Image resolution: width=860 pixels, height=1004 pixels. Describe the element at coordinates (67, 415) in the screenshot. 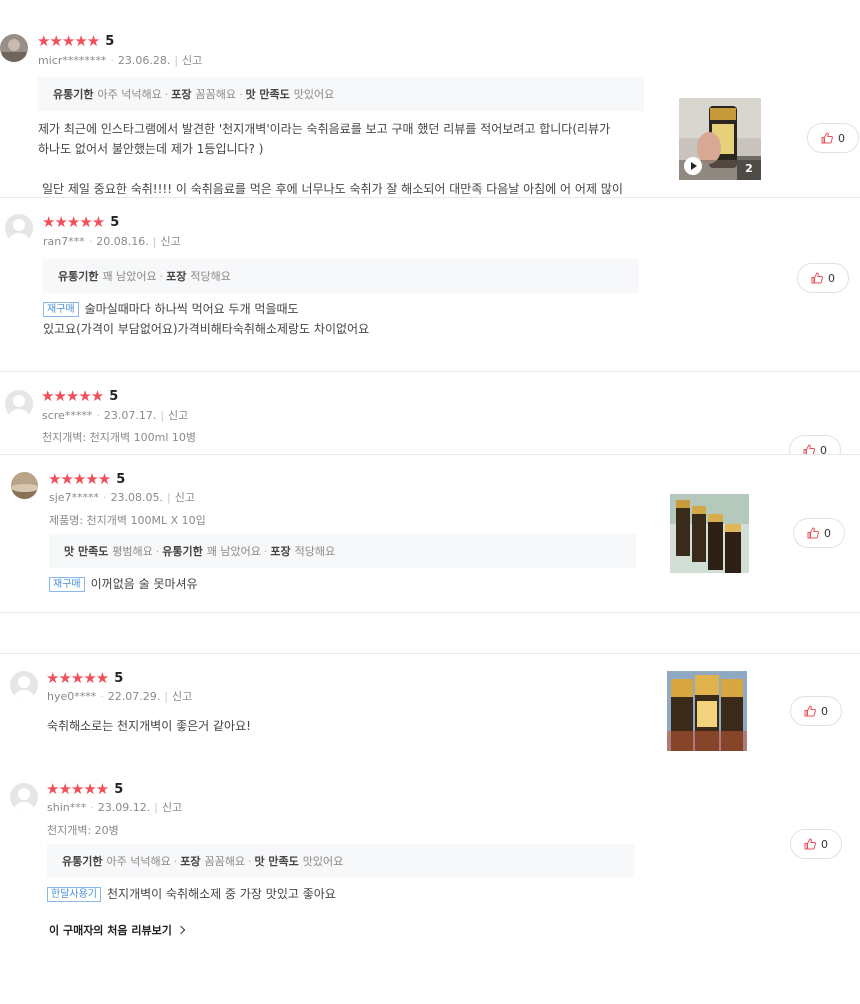

I see `user-id: scre*****` at that location.